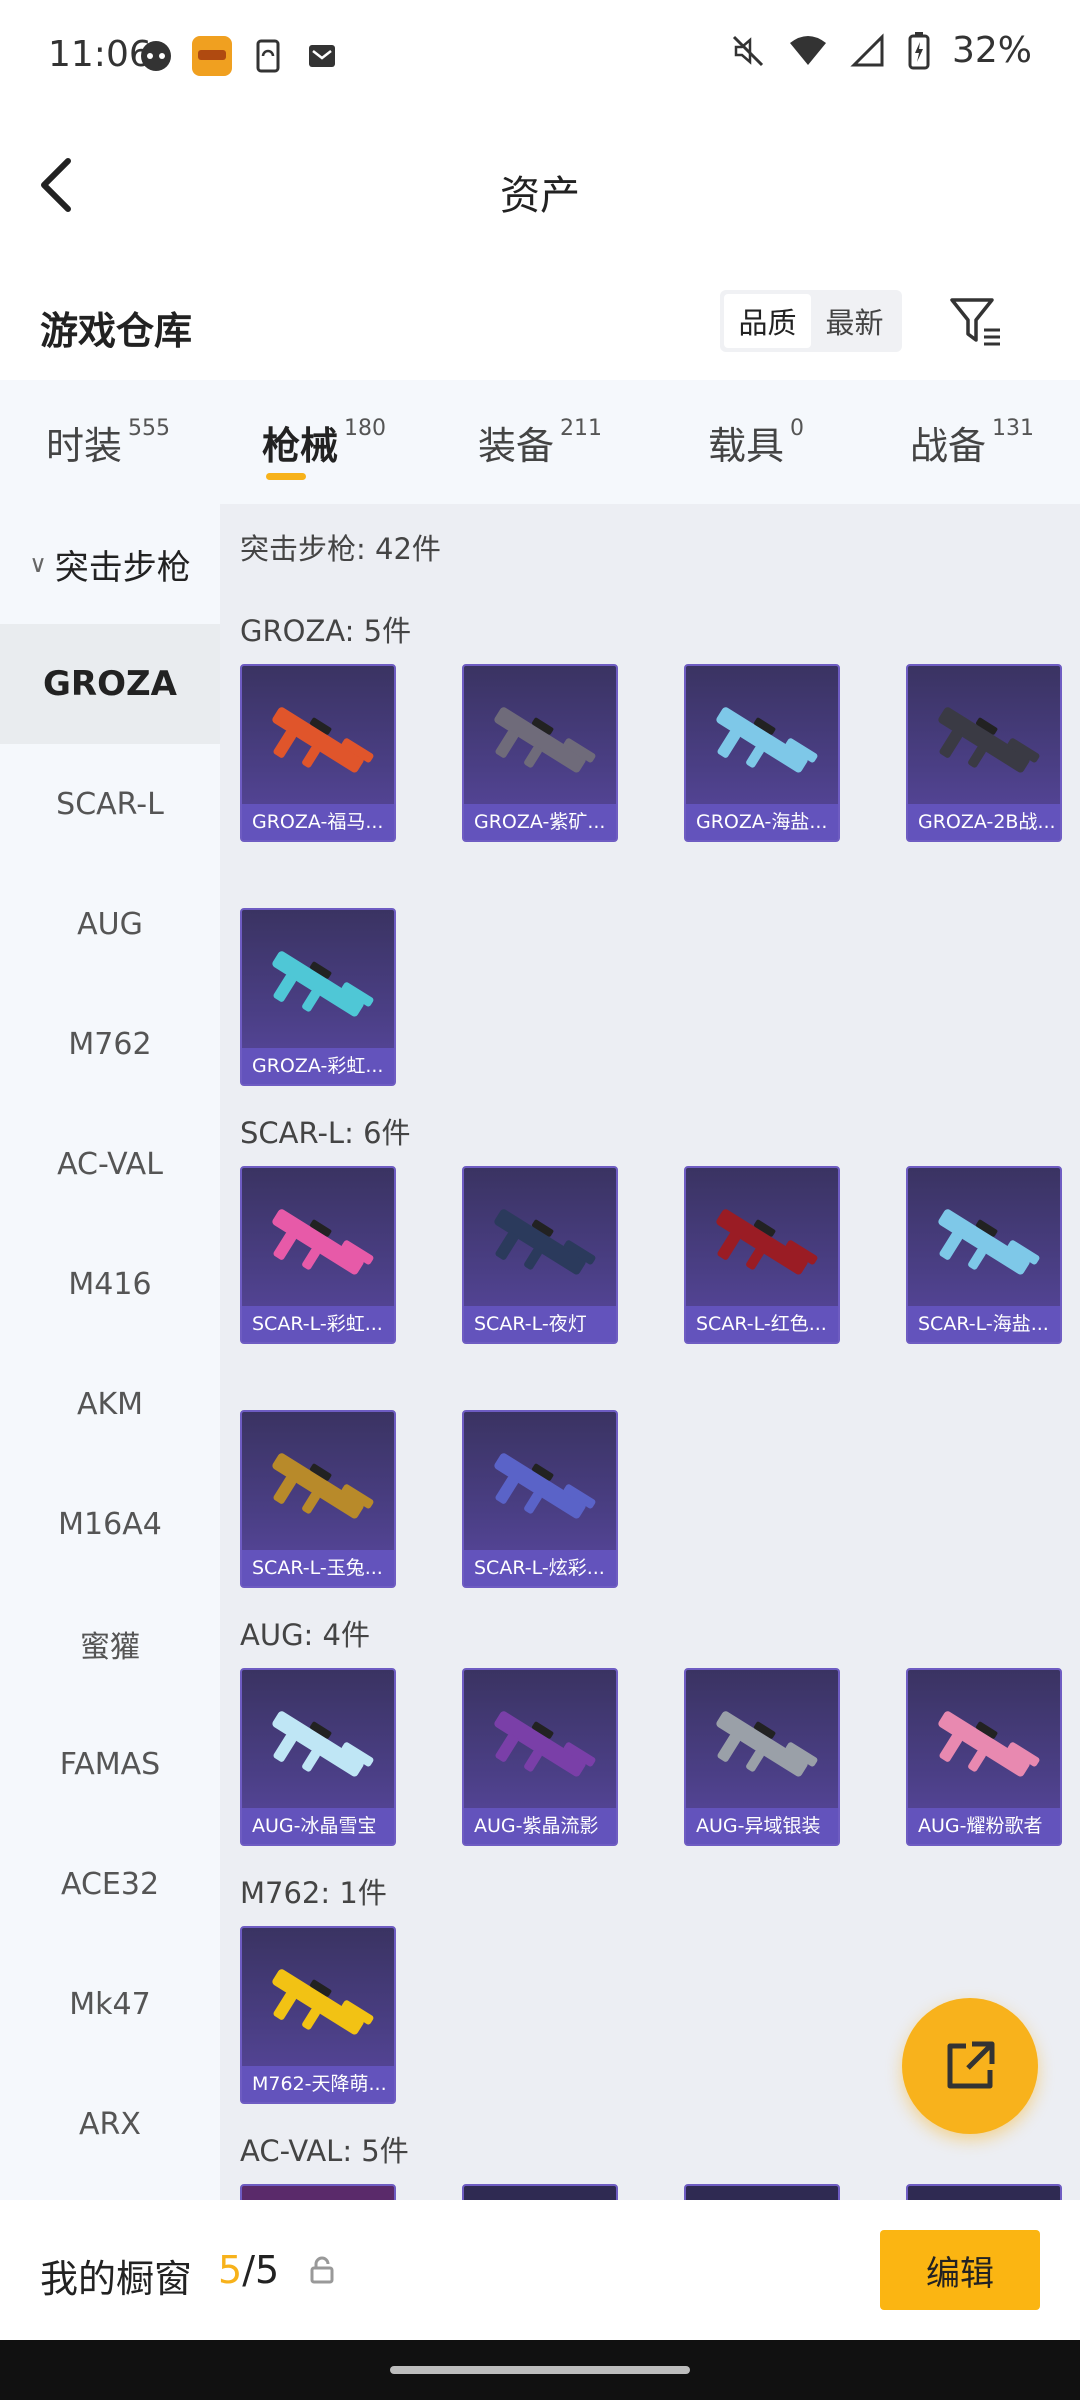  I want to click on weapon-skin-card: AUG-异域银装, so click(762, 1757).